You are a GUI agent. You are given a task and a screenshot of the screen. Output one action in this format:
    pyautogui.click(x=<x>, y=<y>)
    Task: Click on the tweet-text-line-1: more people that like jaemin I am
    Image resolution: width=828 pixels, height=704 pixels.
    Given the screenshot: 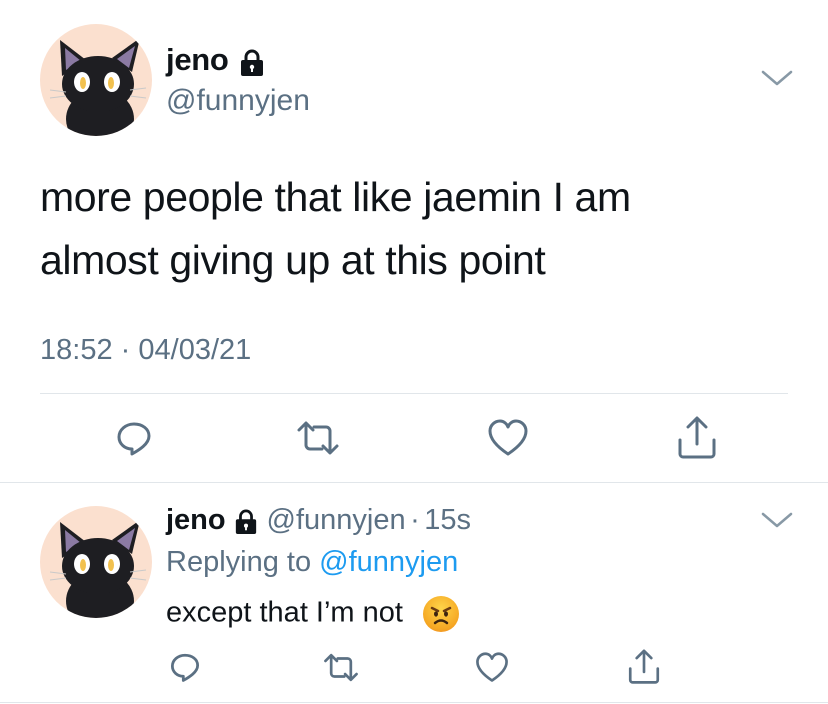 What is the action you would take?
    pyautogui.click(x=335, y=197)
    